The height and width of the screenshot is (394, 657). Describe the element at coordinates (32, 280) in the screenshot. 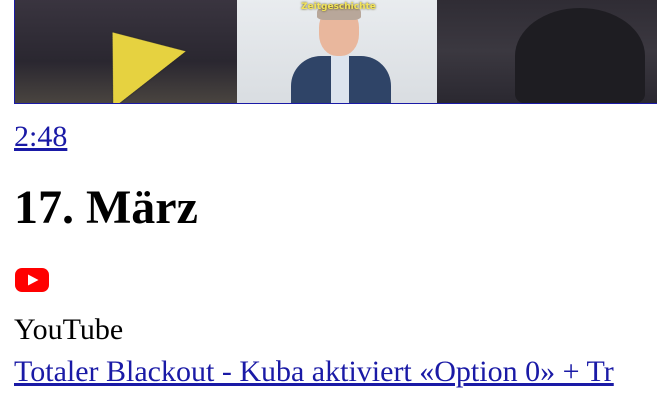

I see `youtube-icon` at that location.